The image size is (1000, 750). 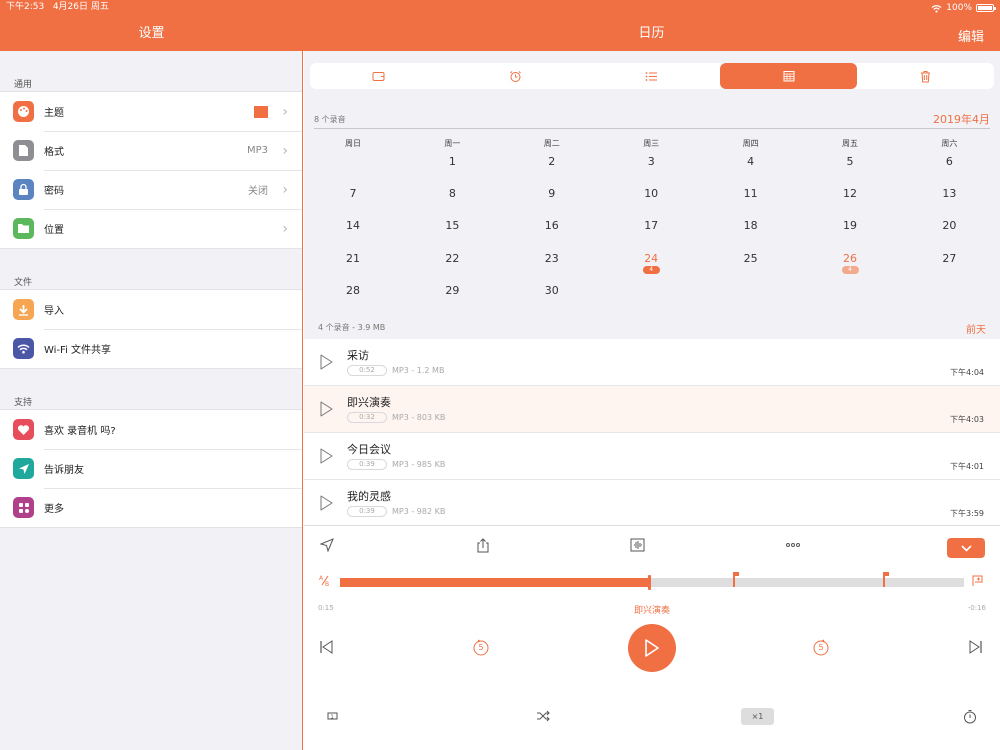 What do you see at coordinates (751, 225) in the screenshot?
I see `calendar-day: 18` at bounding box center [751, 225].